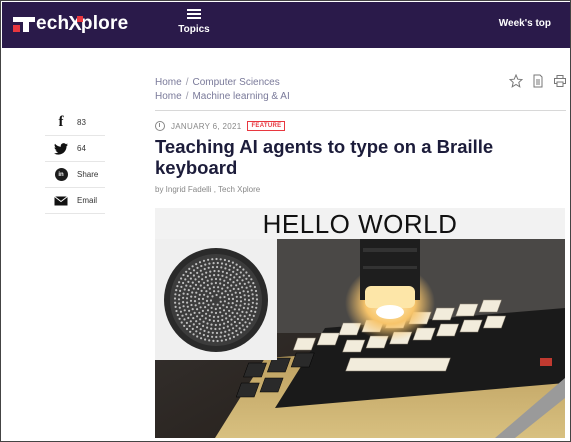 This screenshot has height=442, width=571. I want to click on share-column: f 83 64 in Share Email, so click(75, 162).